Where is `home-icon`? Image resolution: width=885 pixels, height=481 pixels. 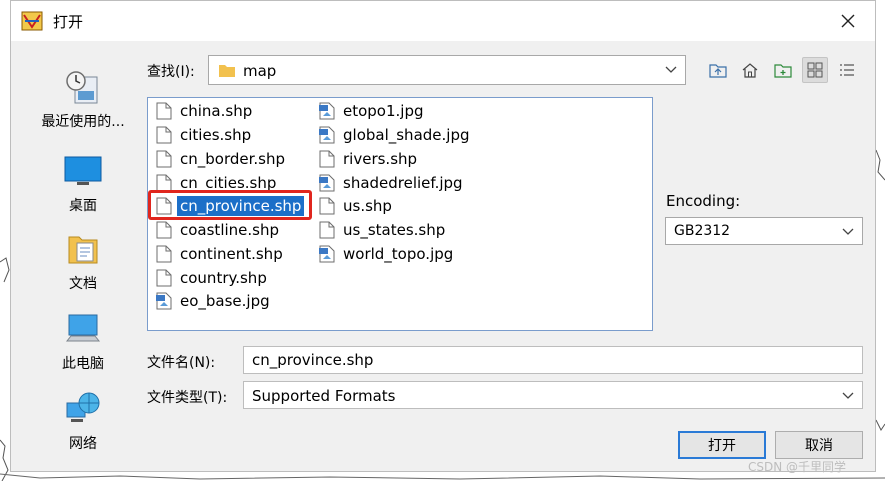
home-icon is located at coordinates (750, 70).